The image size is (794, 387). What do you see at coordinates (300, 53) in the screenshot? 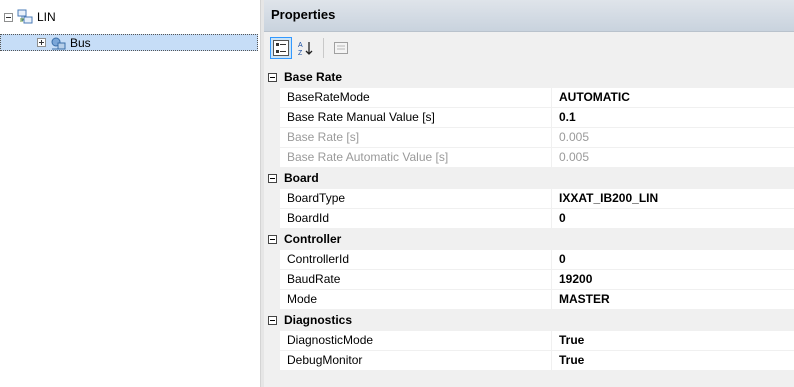
I see `svg-text: Z` at bounding box center [300, 53].